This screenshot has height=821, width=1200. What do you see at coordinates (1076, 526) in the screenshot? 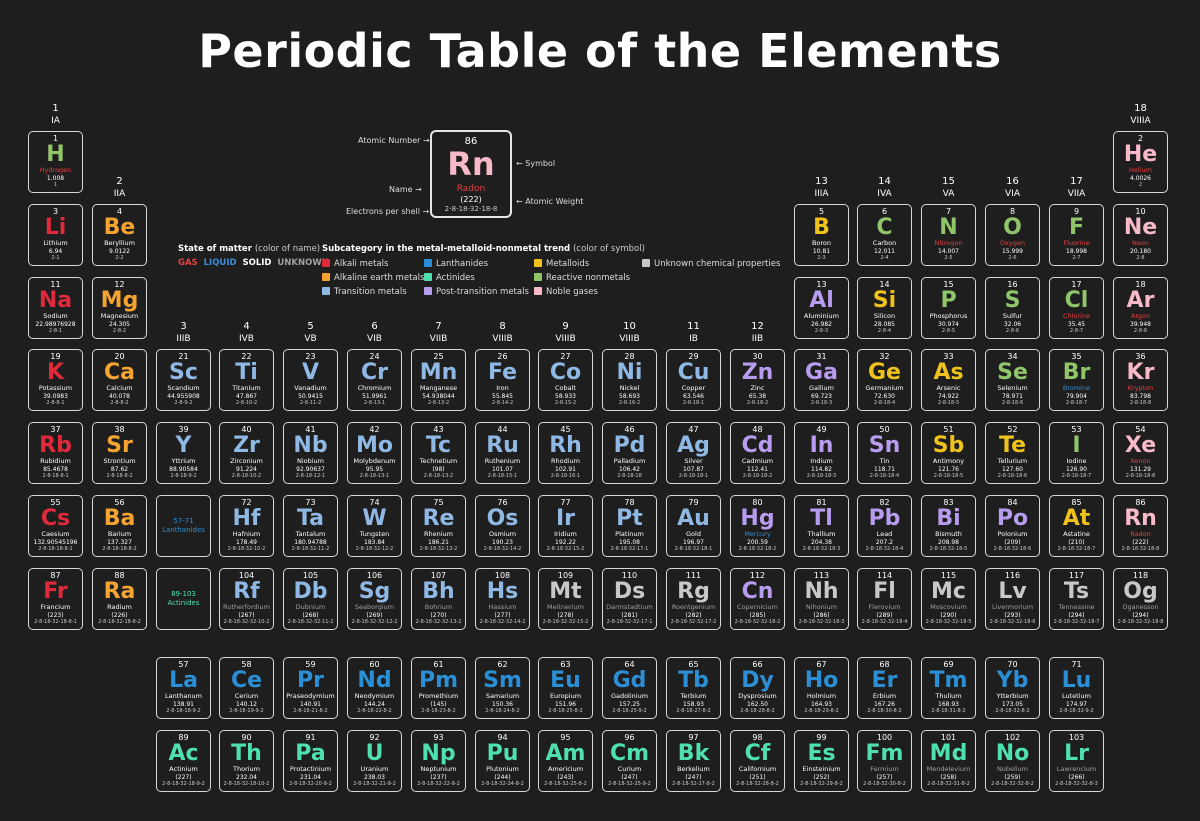
I see `element-cell-at: 85 At Astatine (210) 2-8-18-32-18-7` at bounding box center [1076, 526].